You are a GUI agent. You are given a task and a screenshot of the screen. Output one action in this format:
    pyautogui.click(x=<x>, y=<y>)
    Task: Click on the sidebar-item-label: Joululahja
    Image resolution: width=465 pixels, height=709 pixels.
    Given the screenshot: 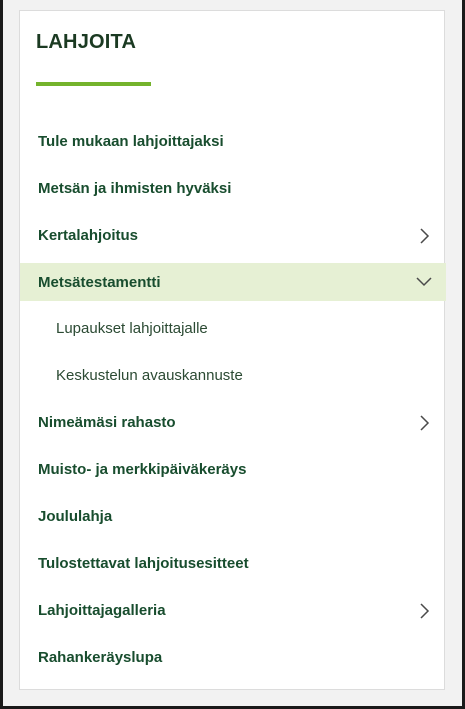 What is the action you would take?
    pyautogui.click(x=75, y=516)
    